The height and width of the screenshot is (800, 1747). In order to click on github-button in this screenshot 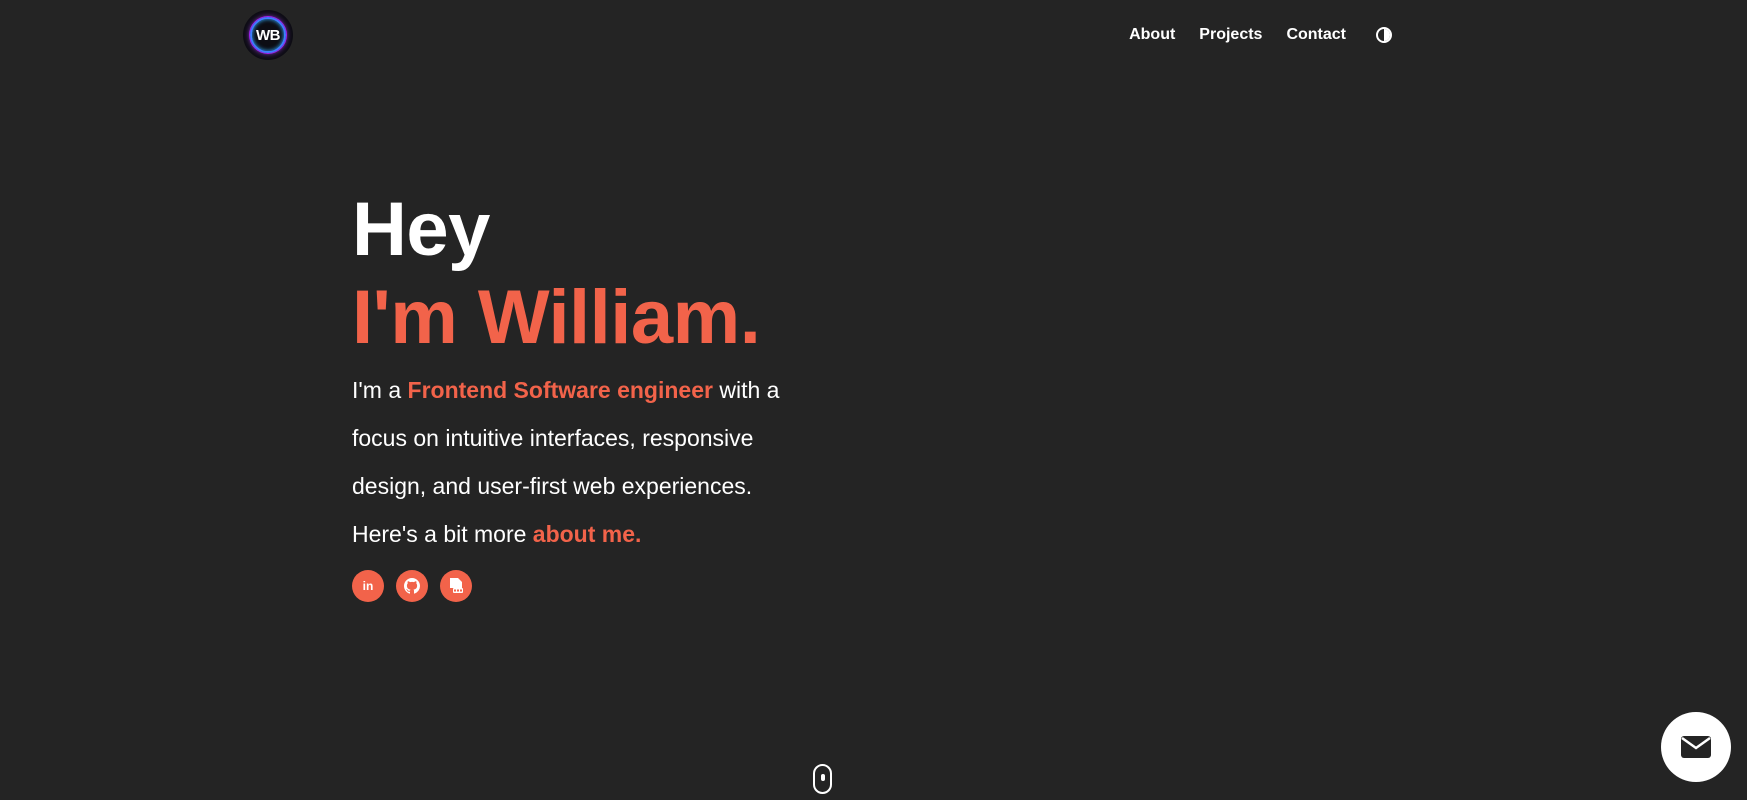, I will do `click(412, 586)`.